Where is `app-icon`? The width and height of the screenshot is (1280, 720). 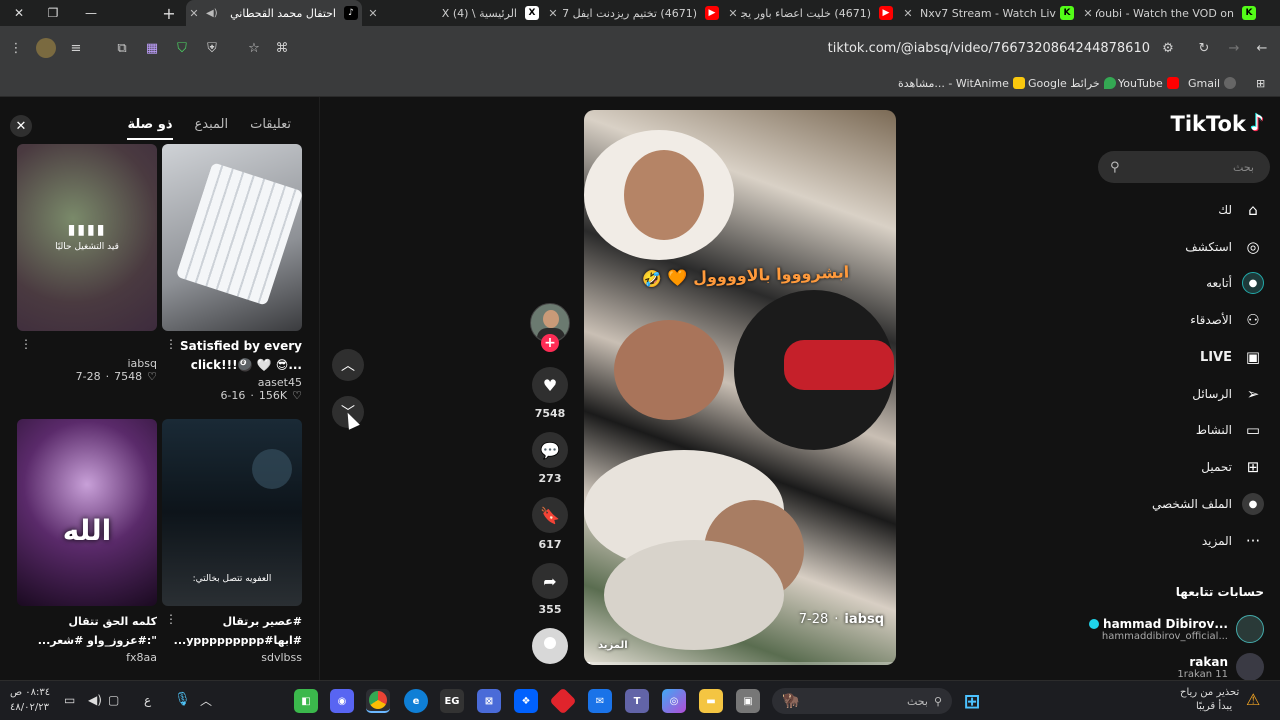
app-icon is located at coordinates (563, 701).